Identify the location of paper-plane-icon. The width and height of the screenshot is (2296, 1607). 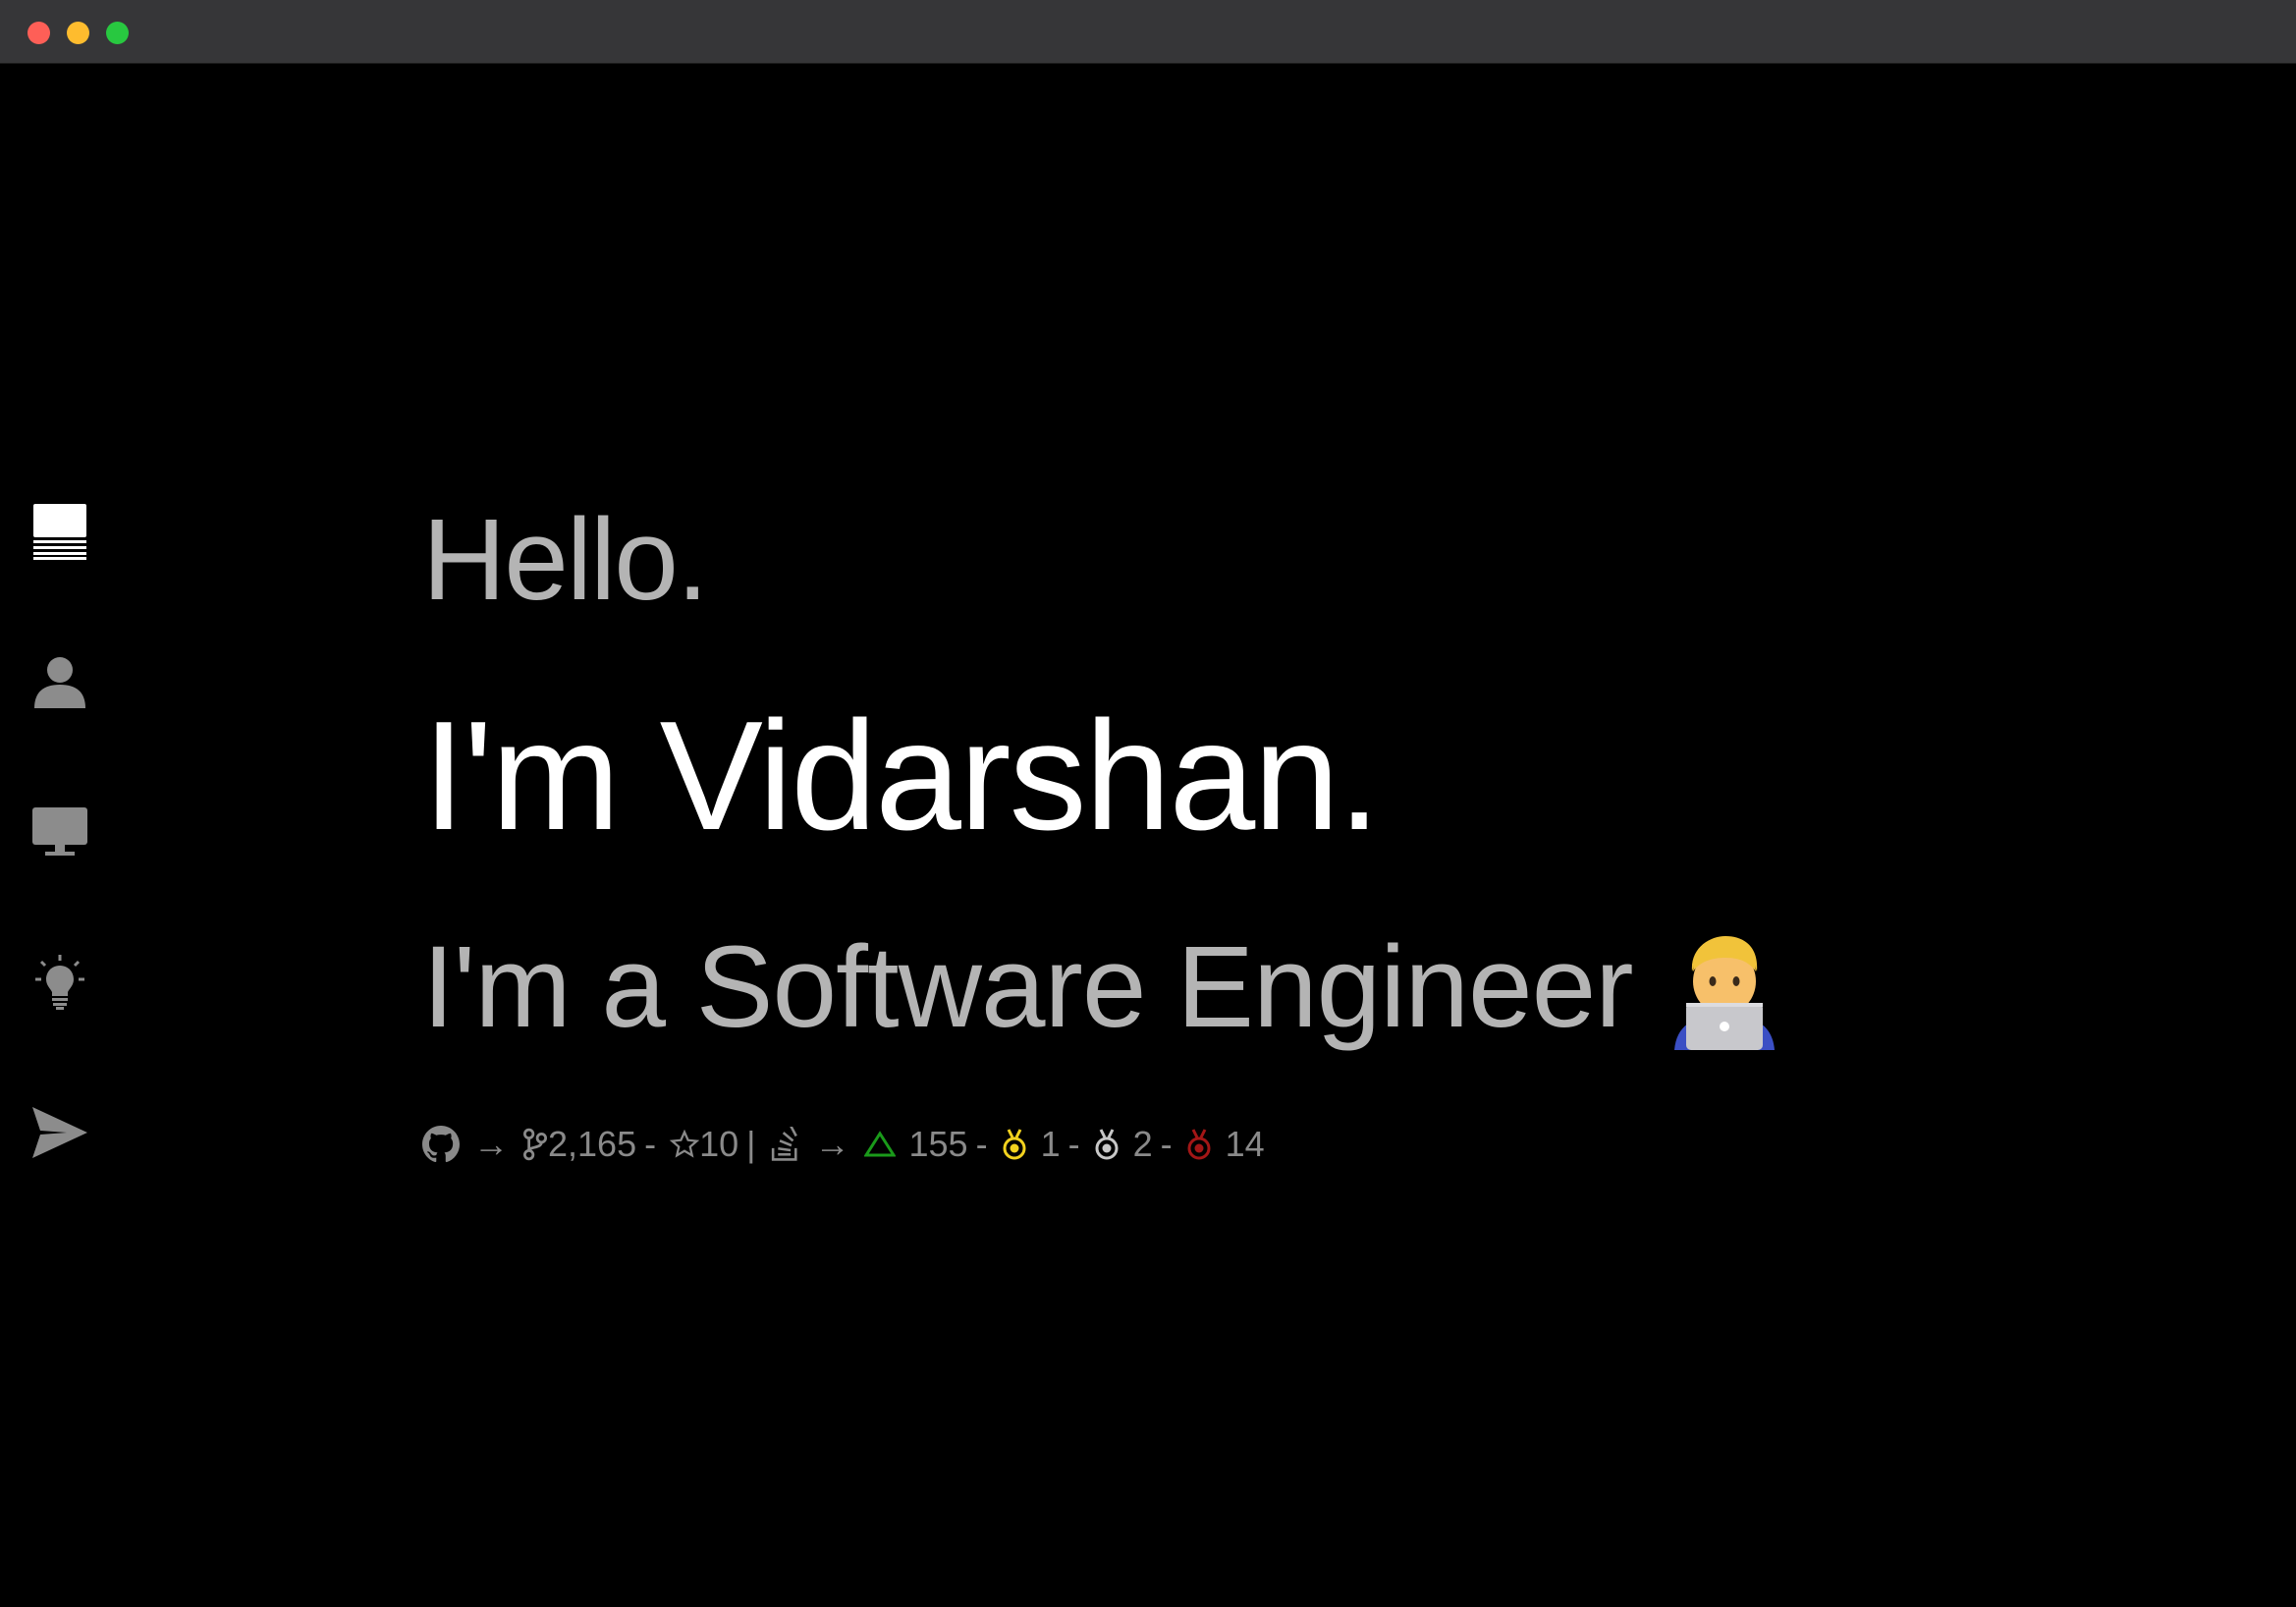
(59, 1132).